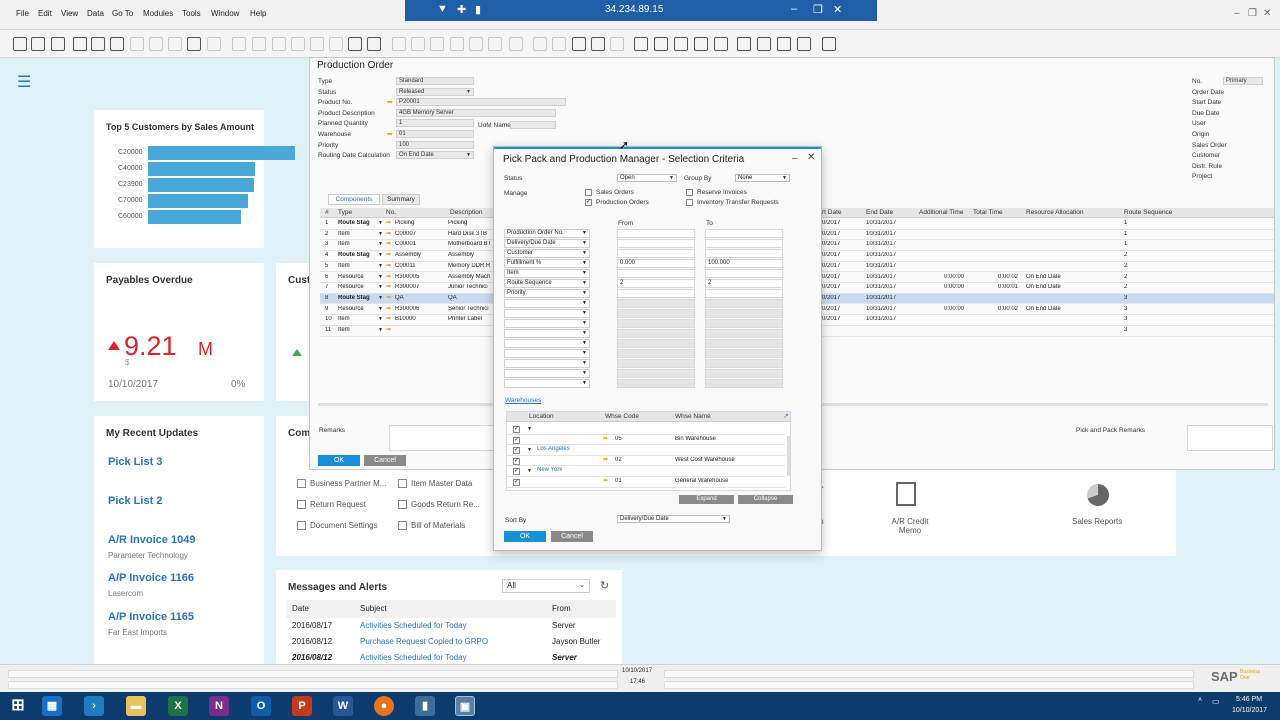  What do you see at coordinates (478, 9) in the screenshot?
I see `signal-icon: ▮` at bounding box center [478, 9].